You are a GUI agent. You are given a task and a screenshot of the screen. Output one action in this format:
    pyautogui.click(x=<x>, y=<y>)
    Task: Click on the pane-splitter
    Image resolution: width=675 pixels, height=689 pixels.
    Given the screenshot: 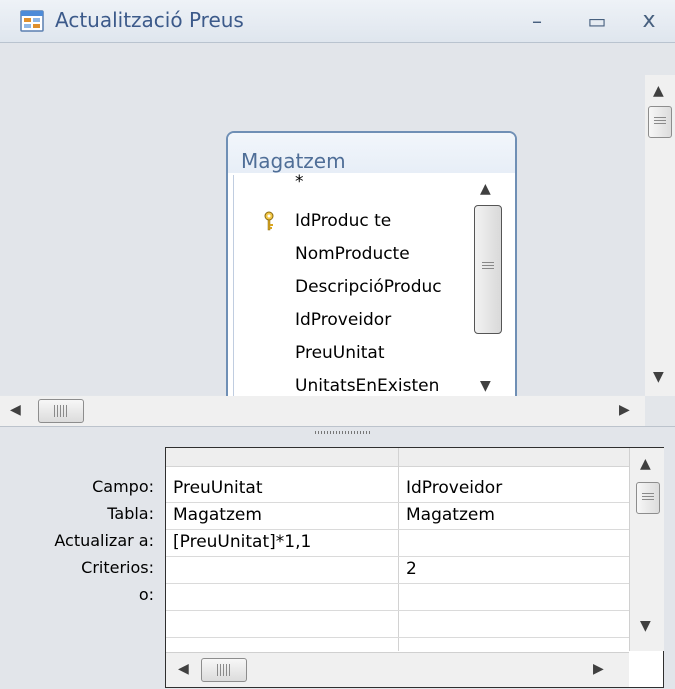 What is the action you would take?
    pyautogui.click(x=337, y=434)
    